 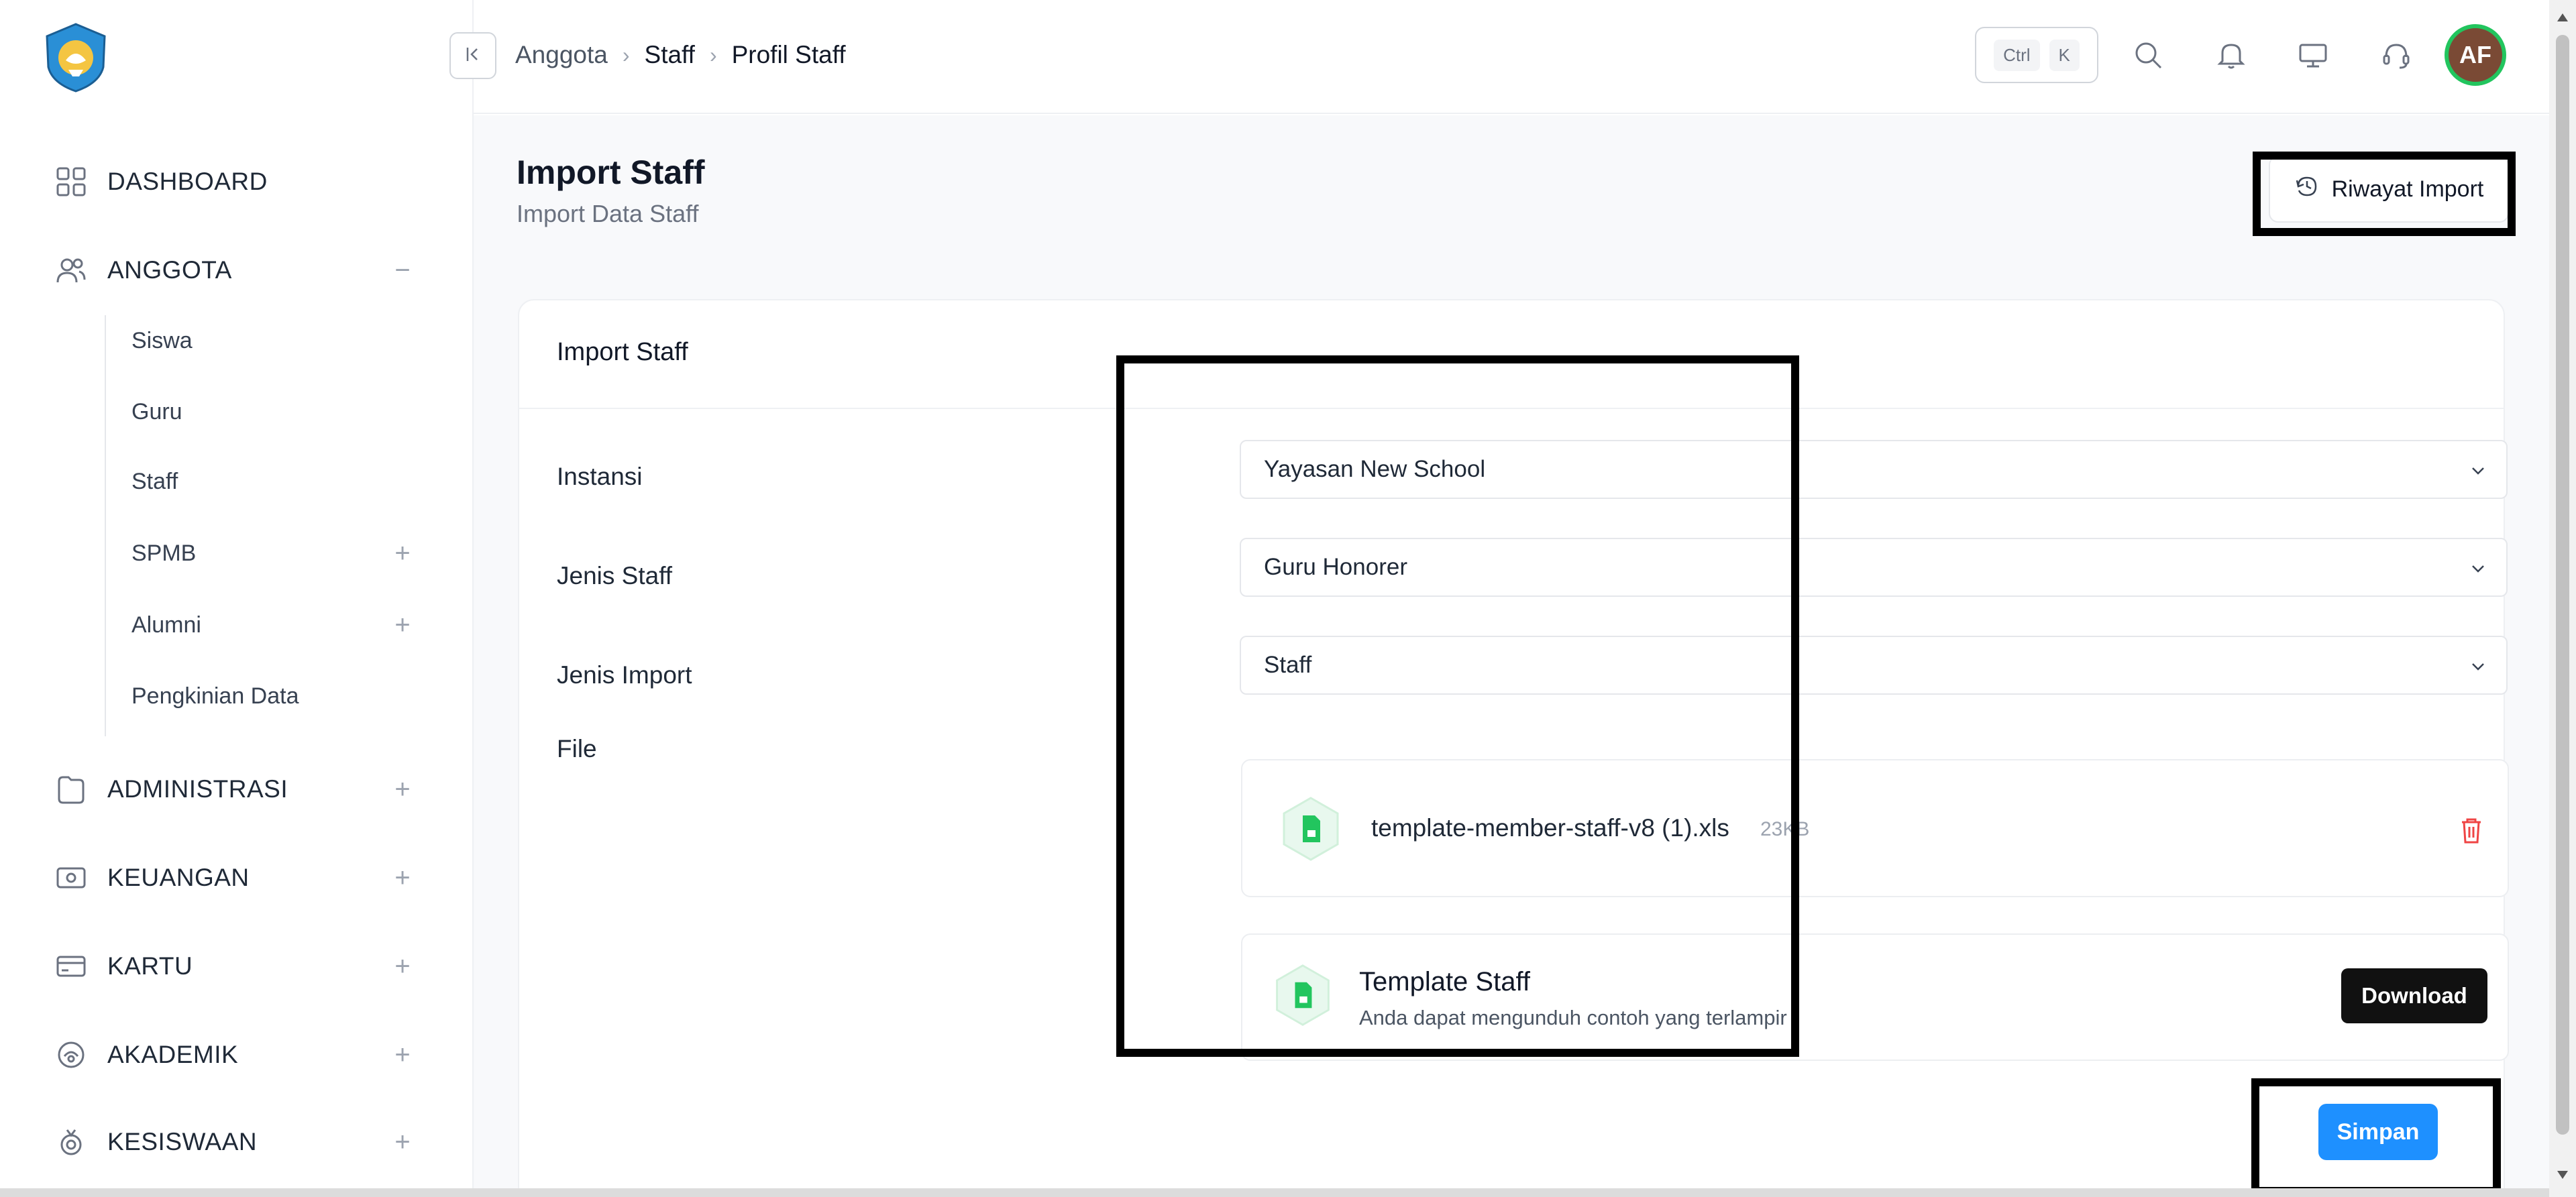 I want to click on card-header: Import Staff, so click(x=1511, y=354).